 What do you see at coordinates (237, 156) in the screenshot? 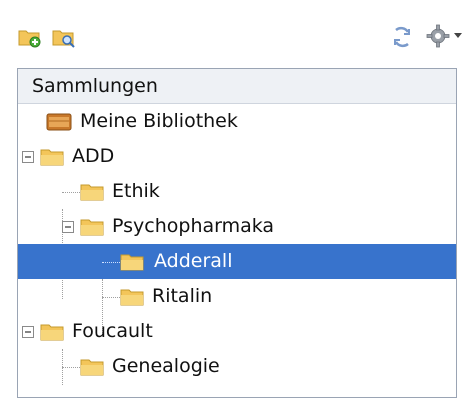
I see `tree-item-add: ADD` at bounding box center [237, 156].